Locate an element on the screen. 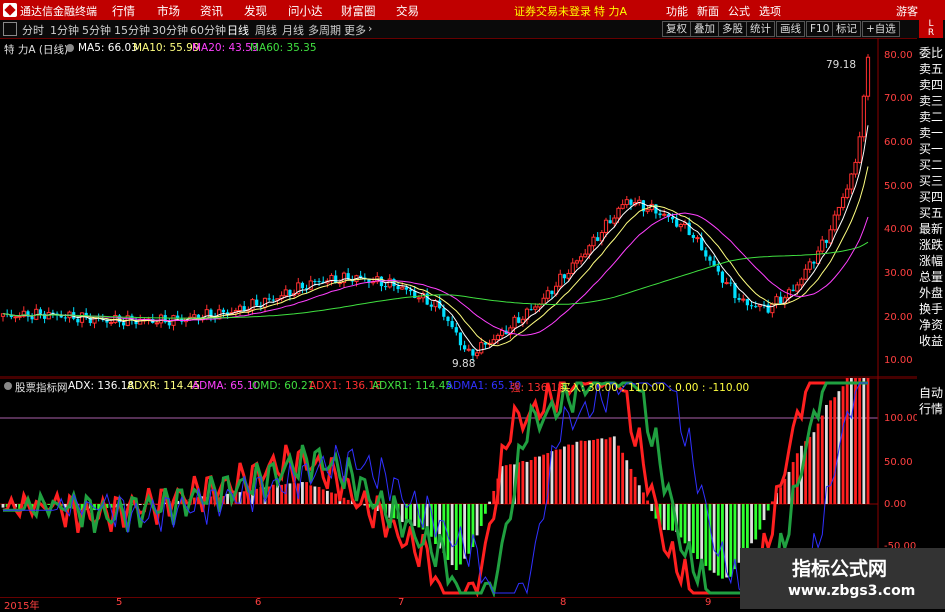  menu-hangqing: 行情 is located at coordinates (123, 11).